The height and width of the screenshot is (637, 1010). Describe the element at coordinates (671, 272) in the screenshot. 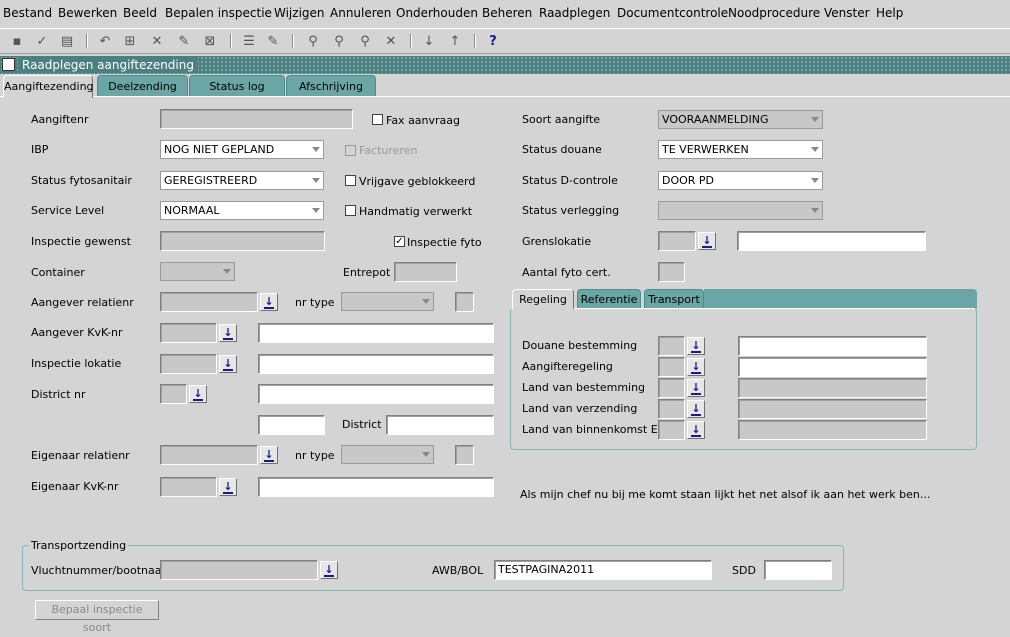

I see `aantal-fyto-field` at that location.